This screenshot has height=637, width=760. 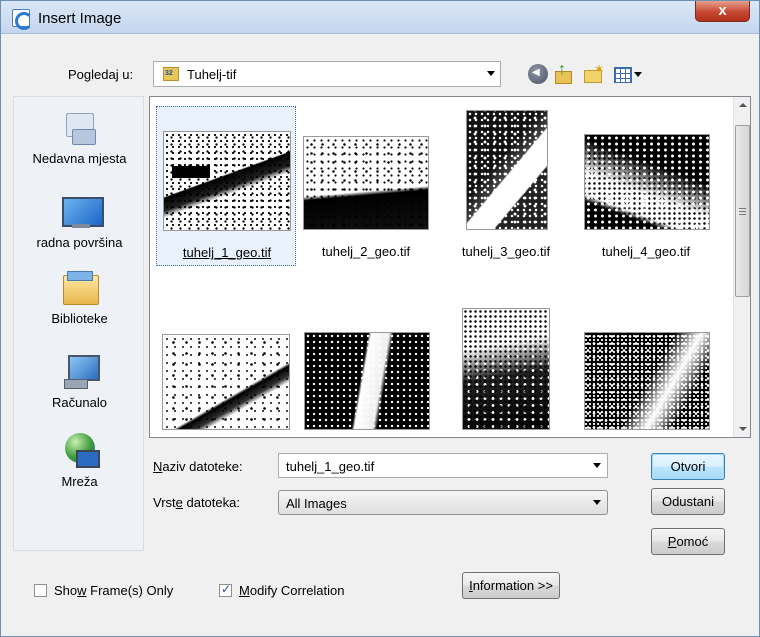 What do you see at coordinates (79, 318) in the screenshot?
I see `place-label: Biblioteke` at bounding box center [79, 318].